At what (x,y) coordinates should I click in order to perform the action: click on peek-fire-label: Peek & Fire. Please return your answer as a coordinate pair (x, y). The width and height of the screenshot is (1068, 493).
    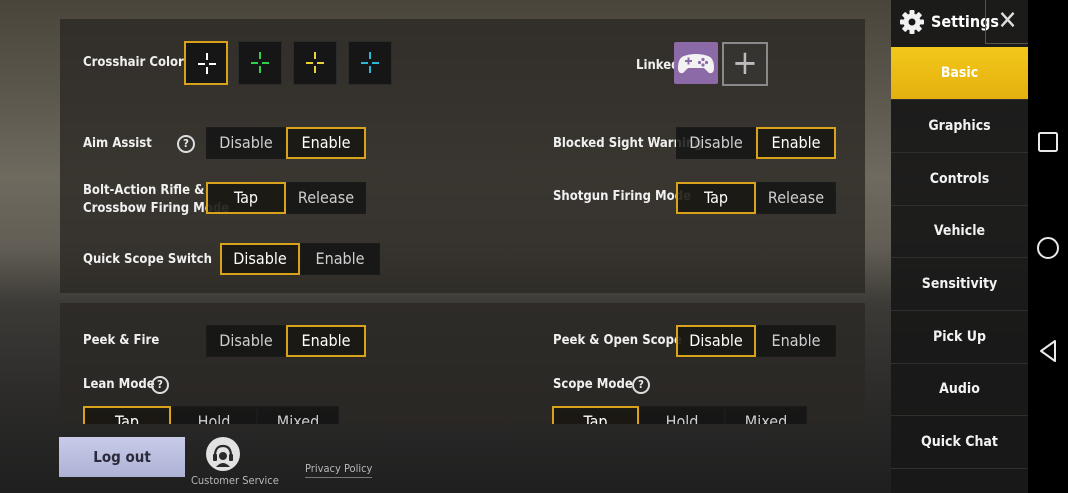
    Looking at the image, I should click on (121, 340).